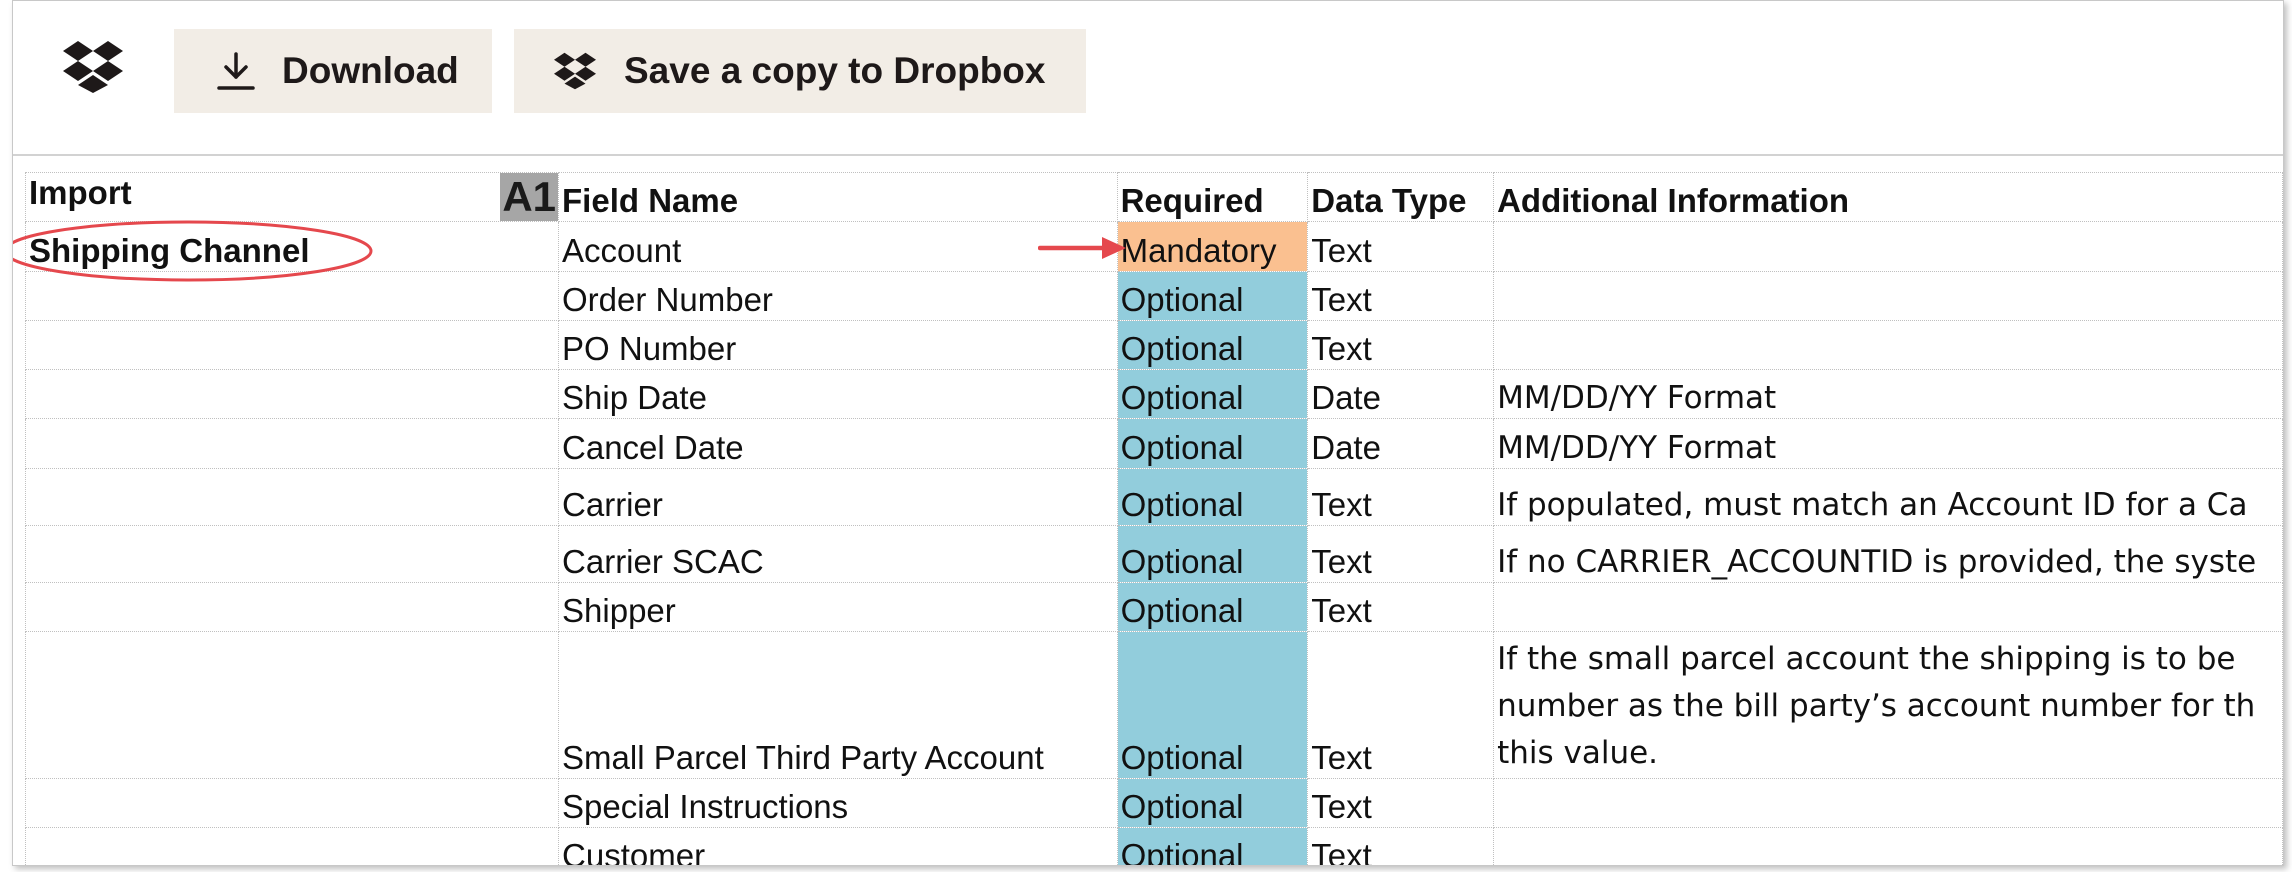 This screenshot has height=872, width=2292. I want to click on field-name-cell: Ship Date, so click(838, 394).